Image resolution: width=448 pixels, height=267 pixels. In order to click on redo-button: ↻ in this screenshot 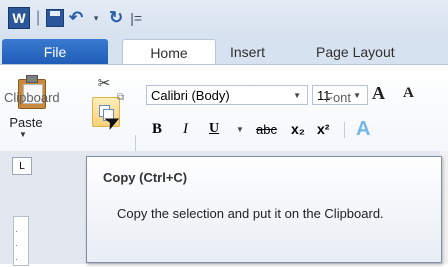, I will do `click(116, 18)`.